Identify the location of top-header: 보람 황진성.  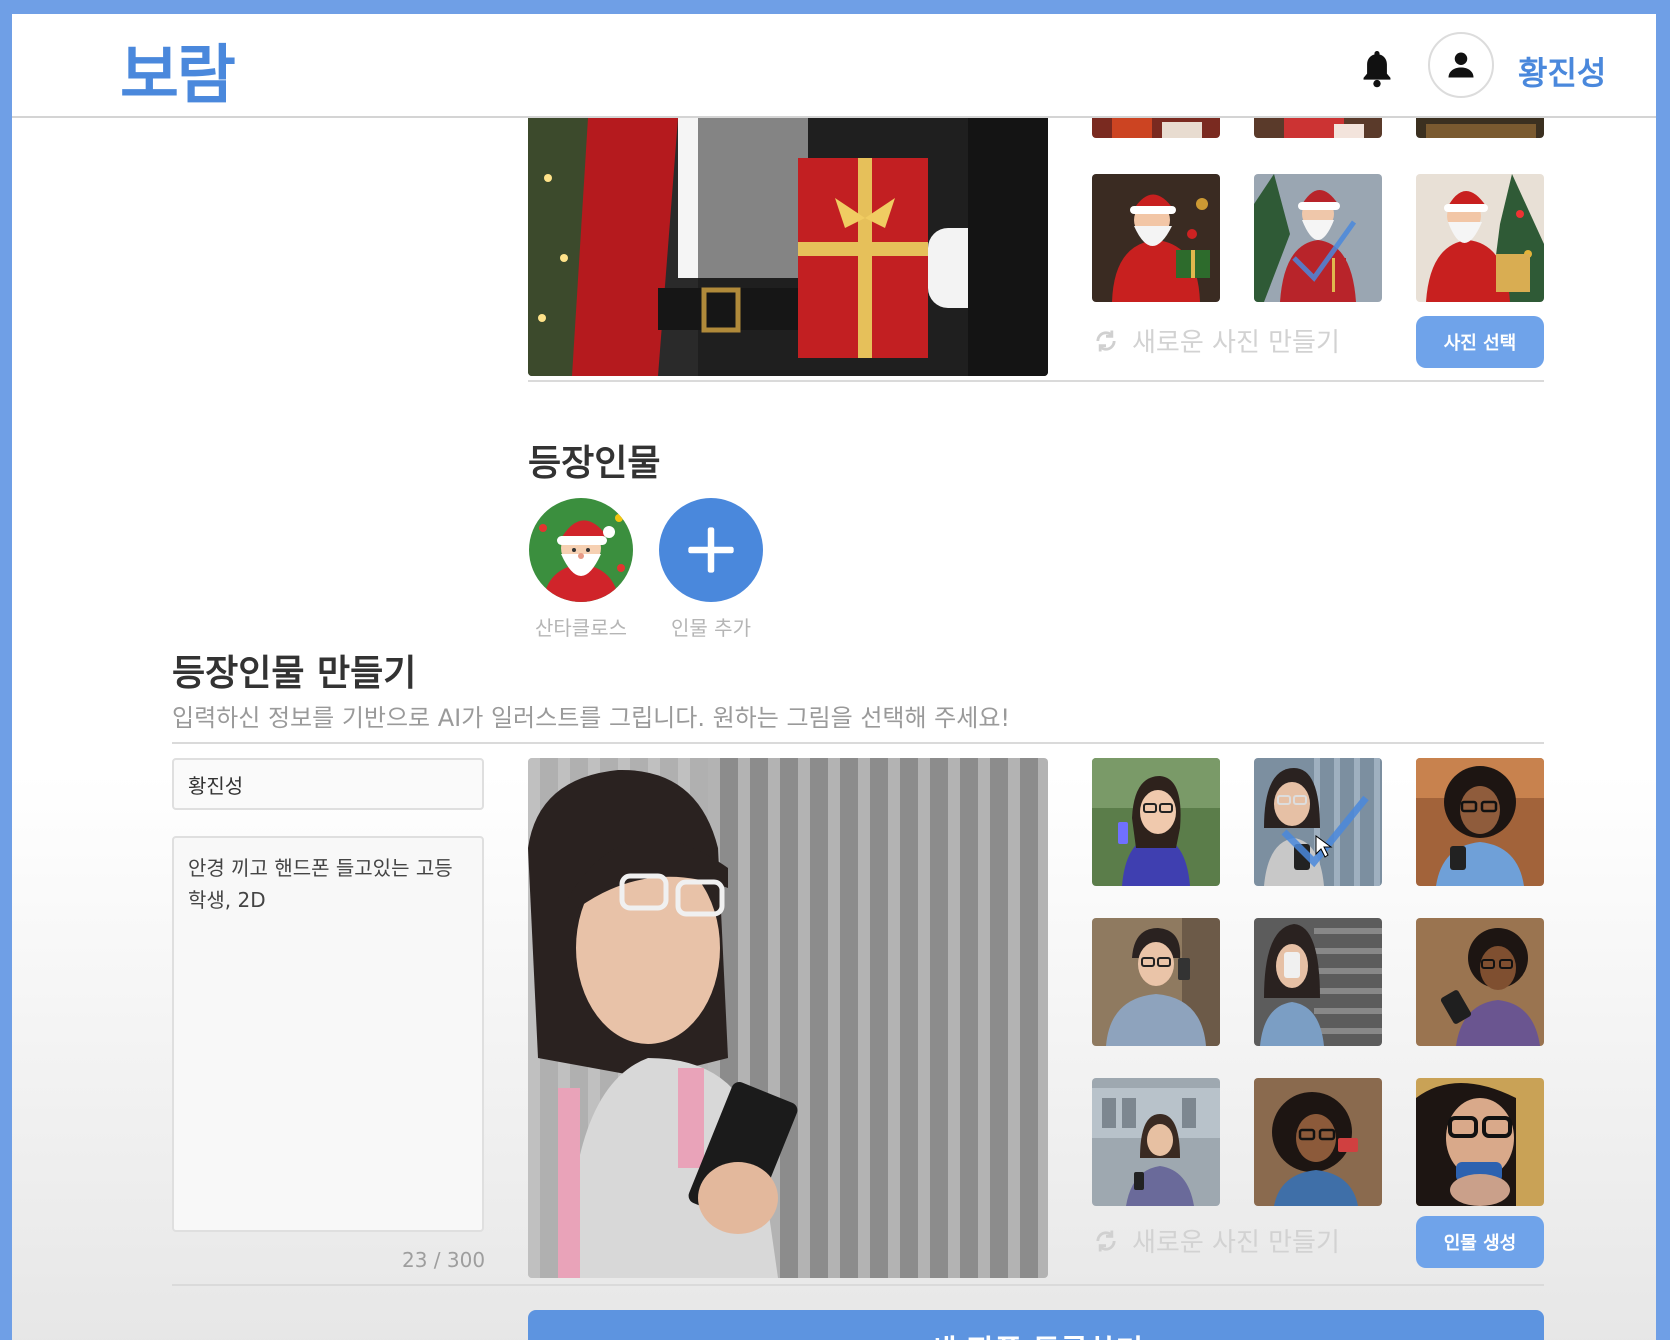
(834, 66).